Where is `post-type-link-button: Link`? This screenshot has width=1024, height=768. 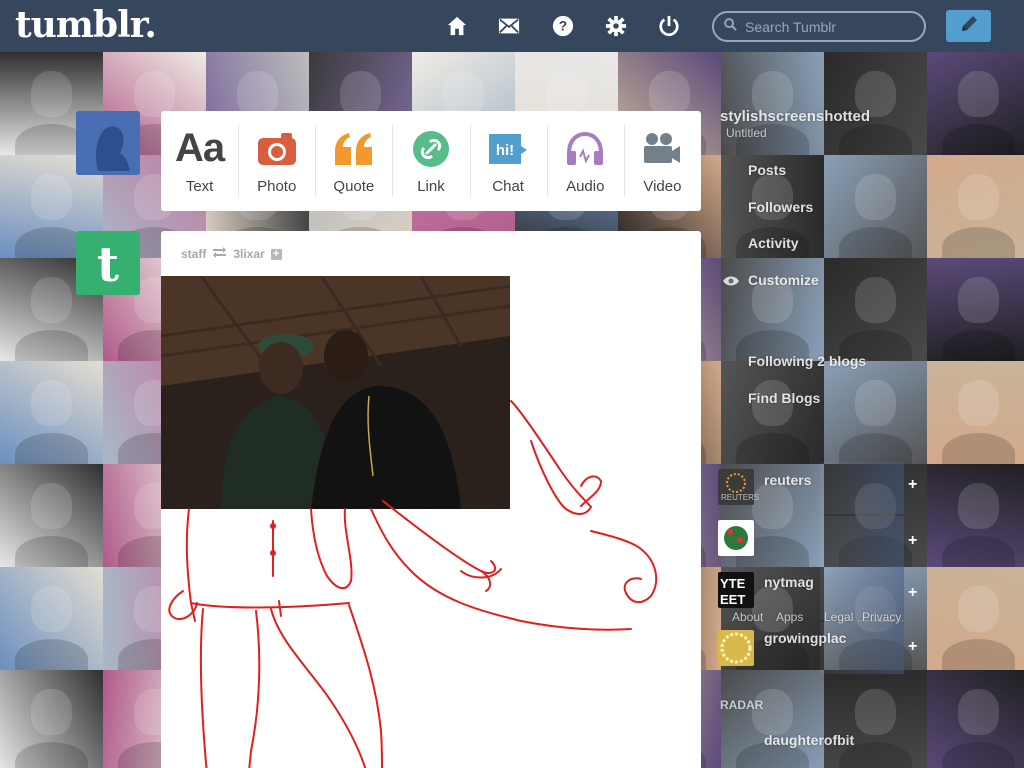 post-type-link-button: Link is located at coordinates (430, 161).